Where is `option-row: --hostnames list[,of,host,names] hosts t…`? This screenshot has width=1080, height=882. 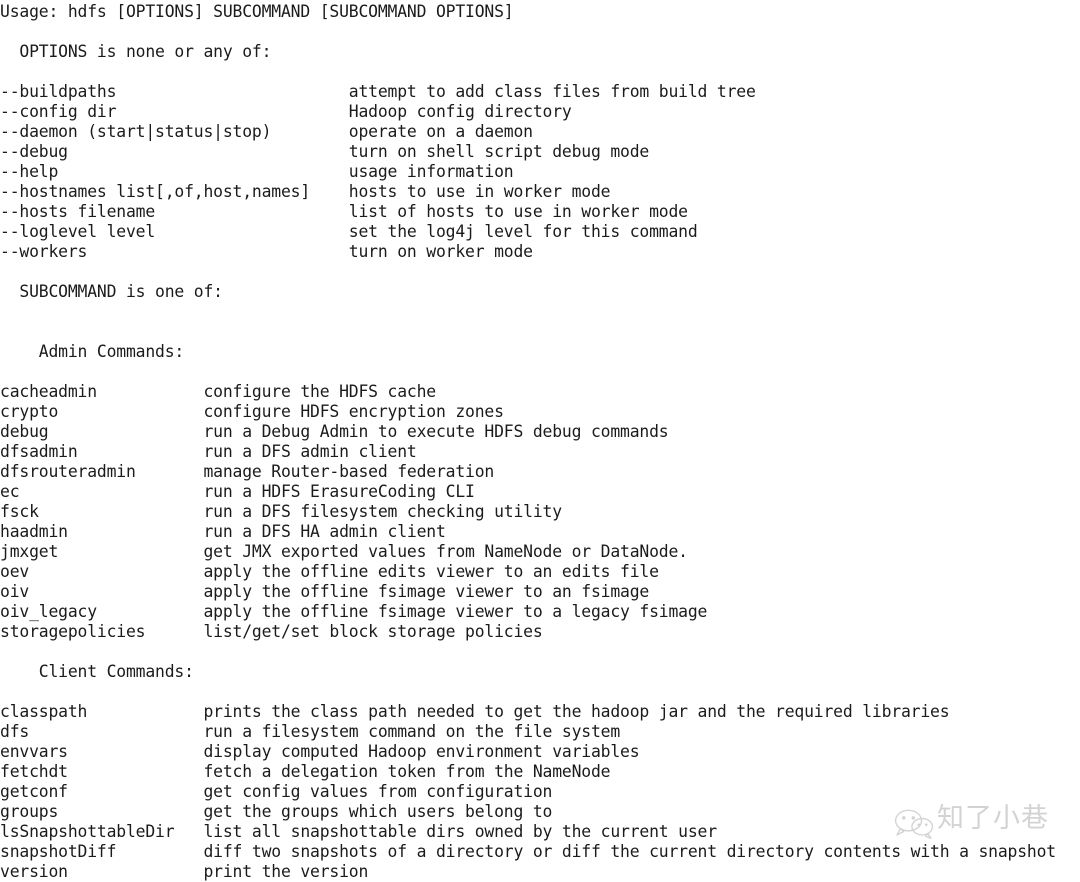
option-row: --hostnames list[,of,host,names] hosts t… is located at coordinates (305, 191).